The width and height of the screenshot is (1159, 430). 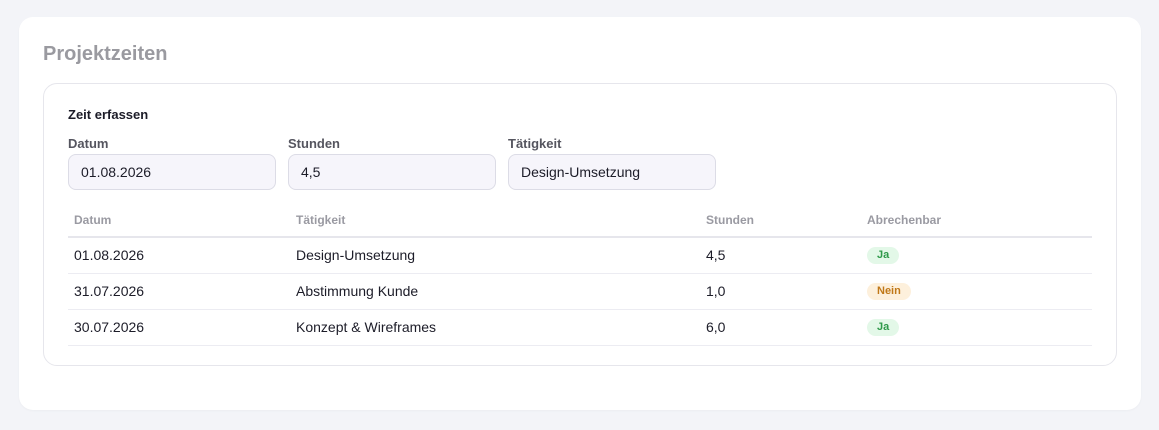 I want to click on hours-field: Stunden, so click(x=392, y=163).